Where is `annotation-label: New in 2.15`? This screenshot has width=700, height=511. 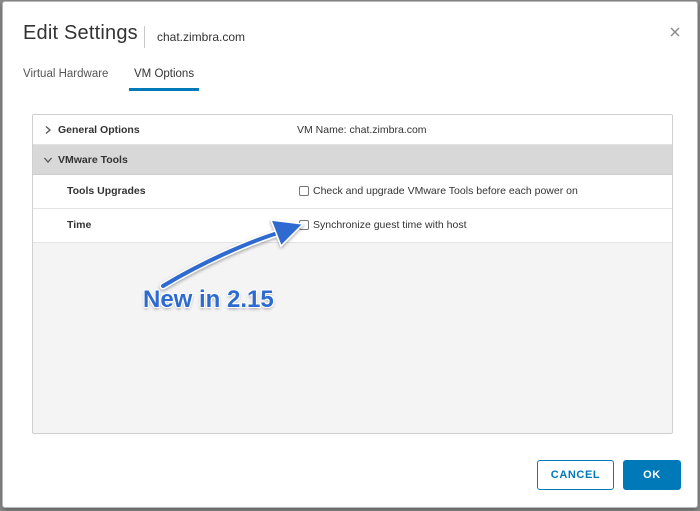 annotation-label: New in 2.15 is located at coordinates (208, 299).